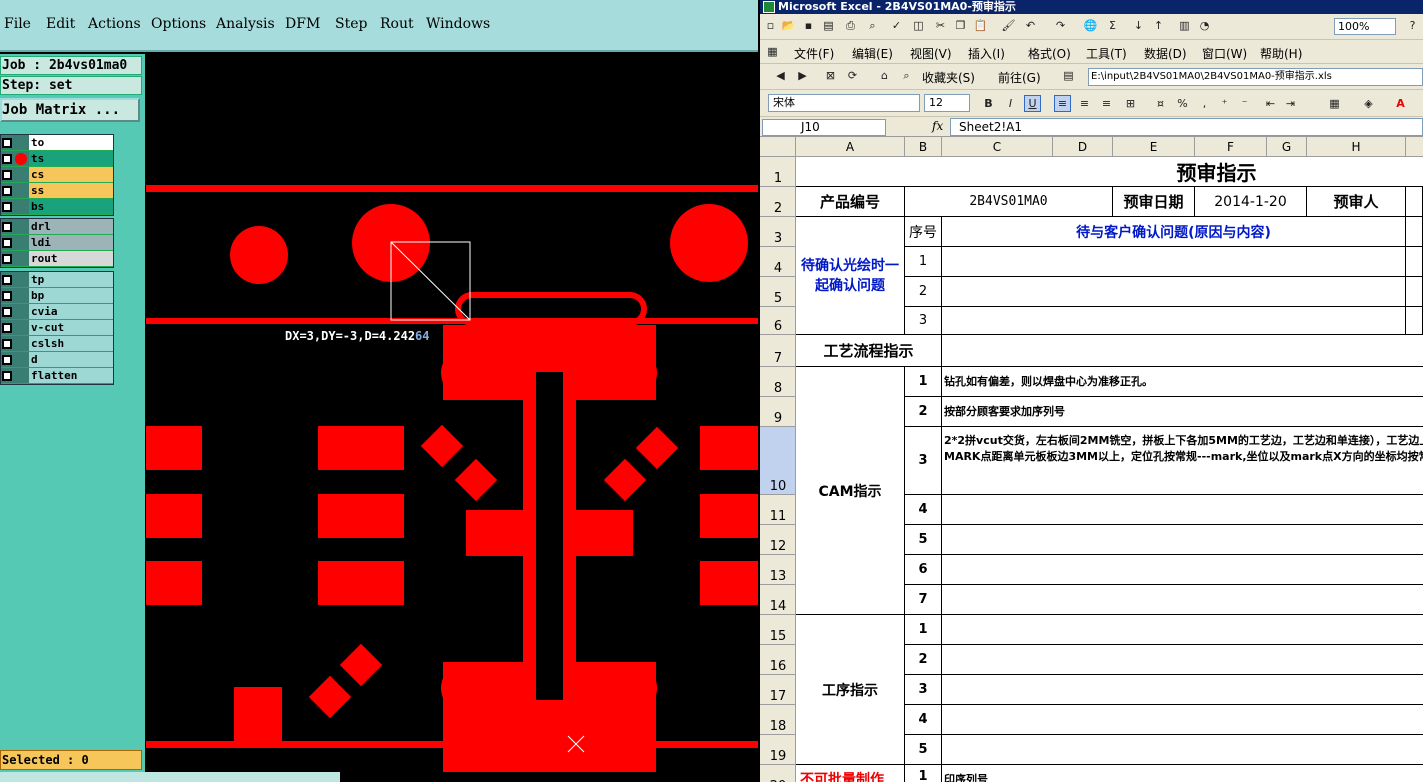 Image resolution: width=1423 pixels, height=782 pixels. I want to click on menu-analysis: Analysis, so click(245, 24).